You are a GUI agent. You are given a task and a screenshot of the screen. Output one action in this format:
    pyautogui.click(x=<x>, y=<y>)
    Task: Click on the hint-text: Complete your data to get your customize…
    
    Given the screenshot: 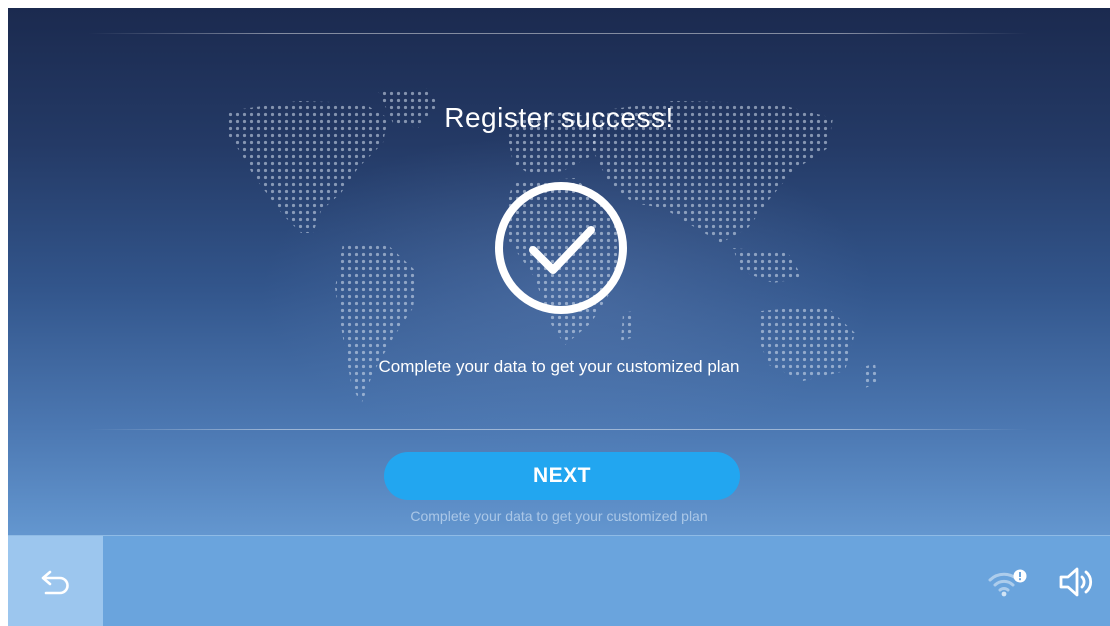 What is the action you would take?
    pyautogui.click(x=559, y=516)
    